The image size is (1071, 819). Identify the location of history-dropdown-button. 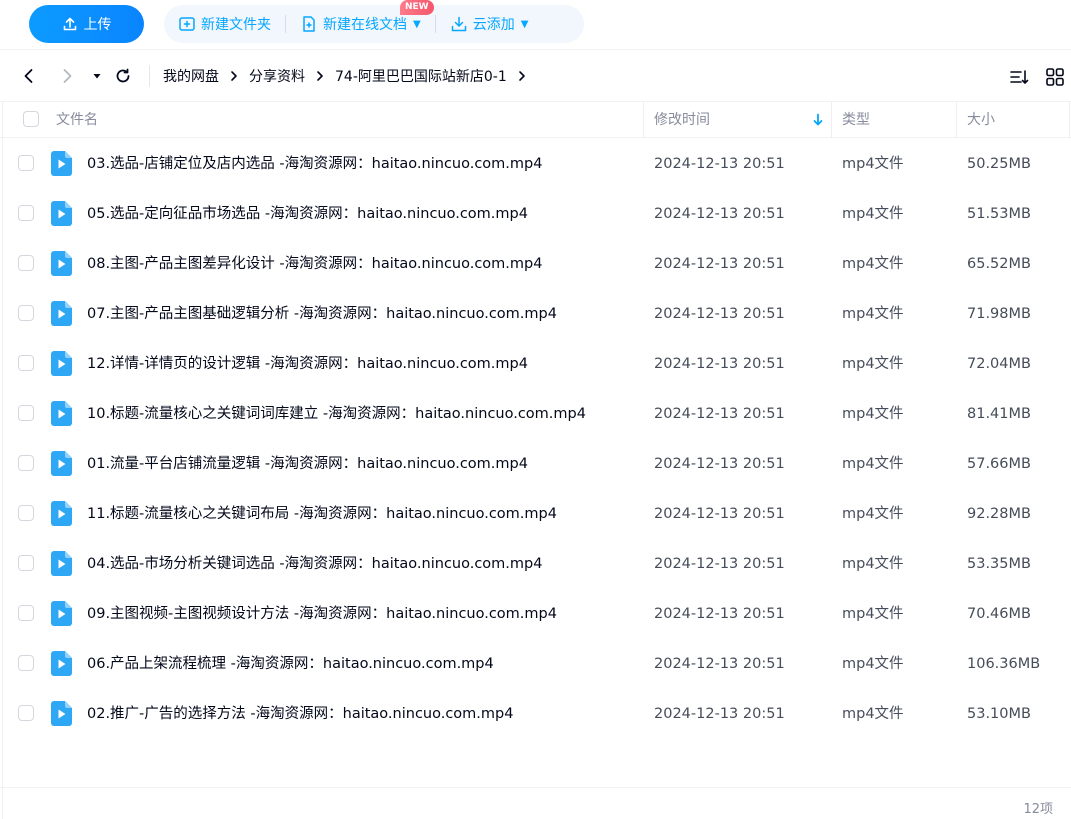
(97, 76).